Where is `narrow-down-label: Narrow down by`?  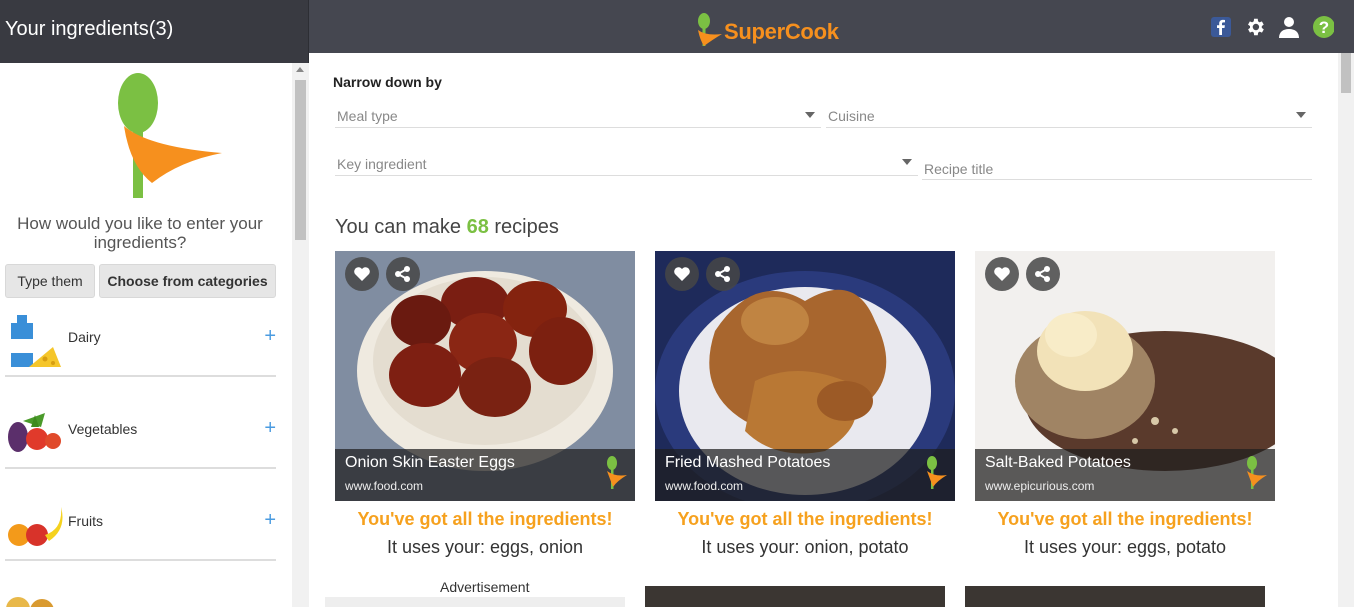
narrow-down-label: Narrow down by is located at coordinates (387, 82).